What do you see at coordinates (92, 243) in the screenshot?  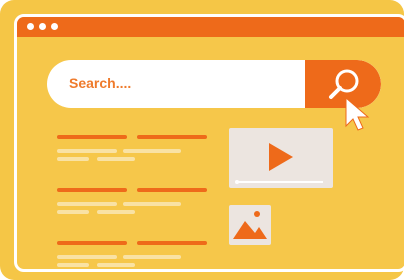 I see `result-title-3a` at bounding box center [92, 243].